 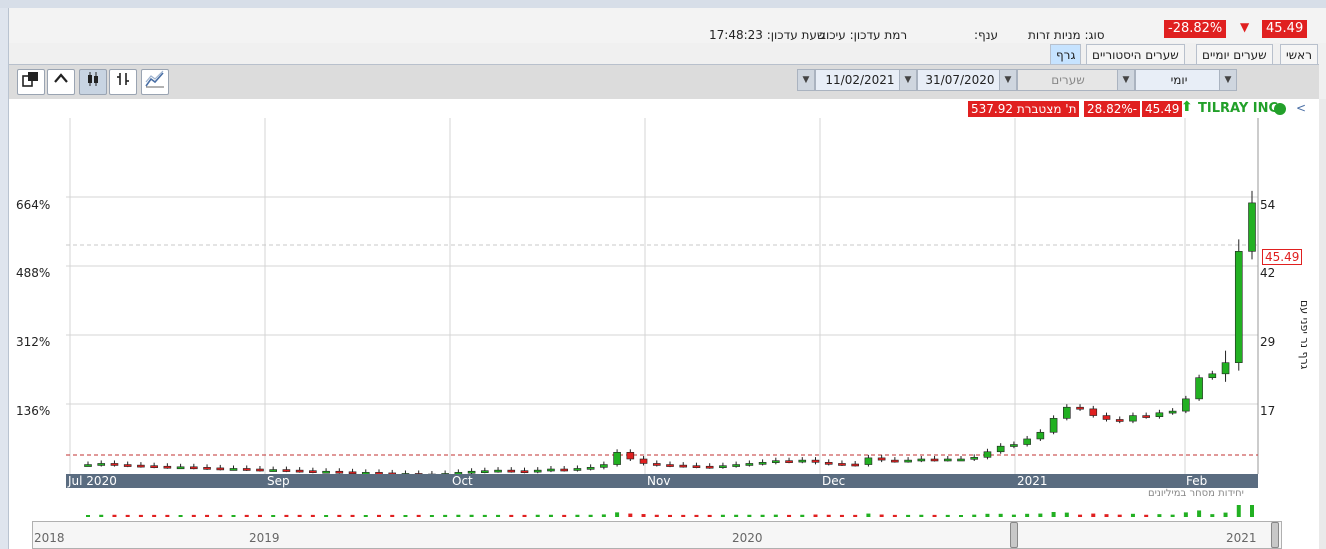 What do you see at coordinates (1282, 257) in the screenshot?
I see `last-price-tag: 45.49` at bounding box center [1282, 257].